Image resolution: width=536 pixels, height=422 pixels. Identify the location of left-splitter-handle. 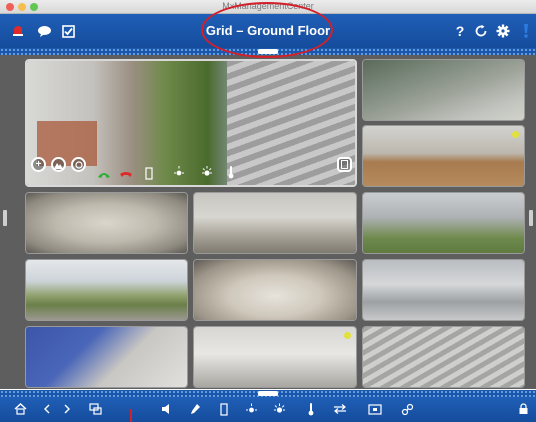
(5, 218).